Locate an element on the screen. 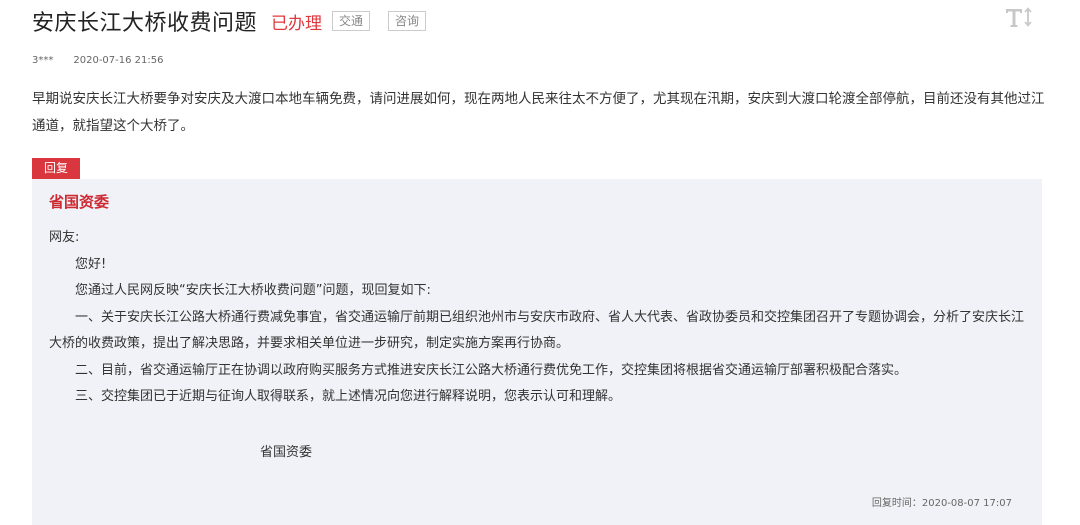  category-tag-inquiry: 咨询 is located at coordinates (407, 21).